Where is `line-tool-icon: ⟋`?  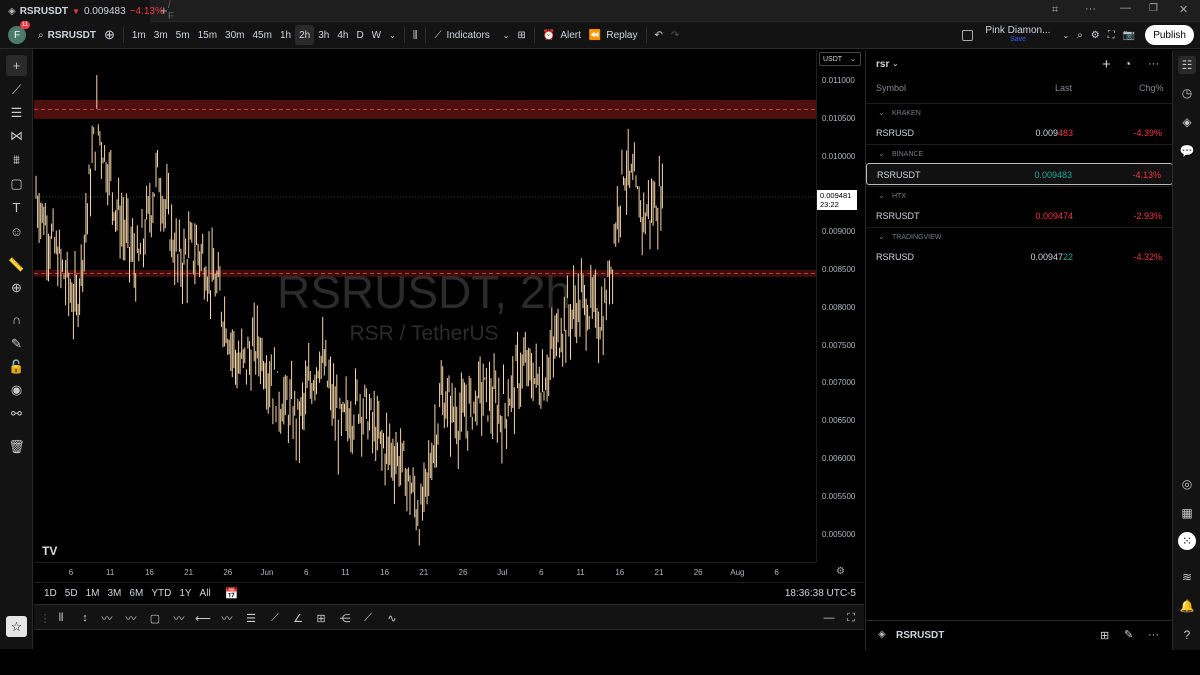
line-tool-icon: ⟋ is located at coordinates (368, 618).